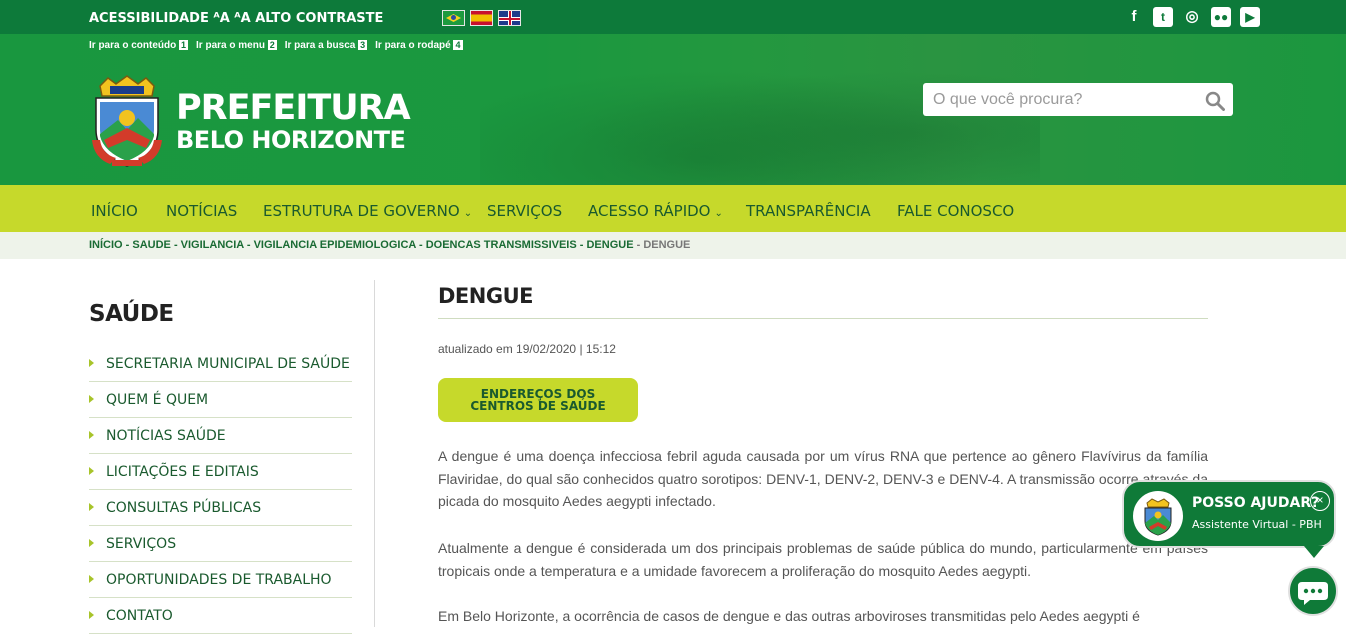 The image size is (1346, 634). I want to click on nav-fale-conosco: FALE CONOSCO, so click(955, 211).